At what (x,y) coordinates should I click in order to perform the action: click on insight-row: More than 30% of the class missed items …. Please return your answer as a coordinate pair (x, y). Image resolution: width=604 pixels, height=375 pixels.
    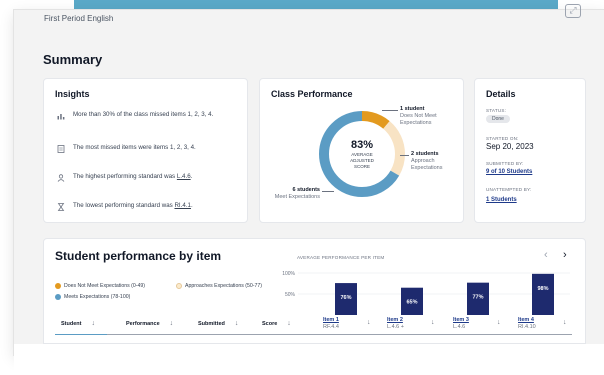
    Looking at the image, I should click on (150, 115).